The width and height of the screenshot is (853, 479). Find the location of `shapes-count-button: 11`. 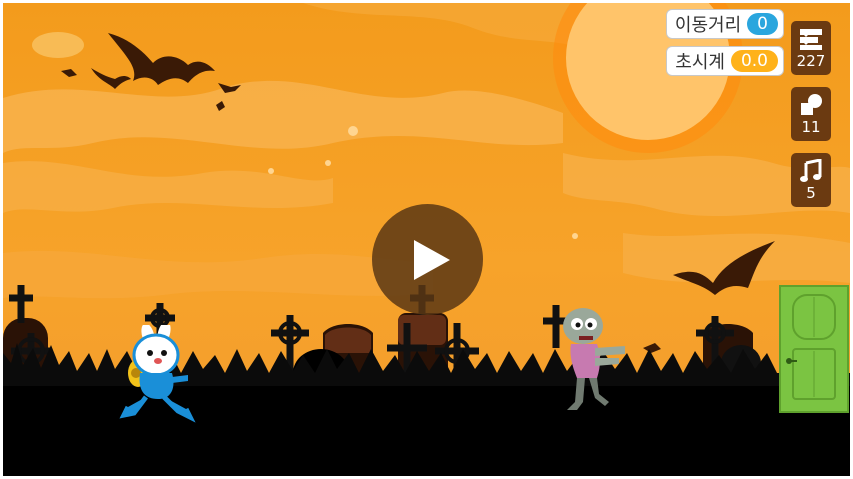

shapes-count-button: 11 is located at coordinates (811, 114).